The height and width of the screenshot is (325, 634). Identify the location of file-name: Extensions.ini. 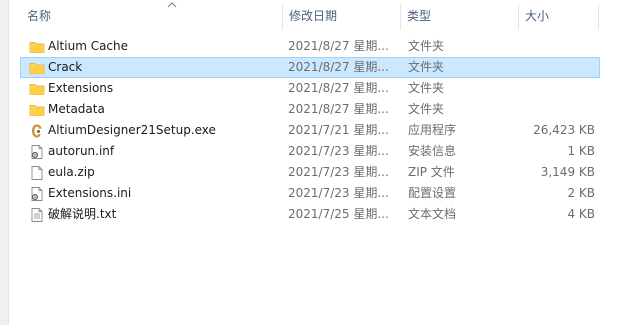
(90, 193).